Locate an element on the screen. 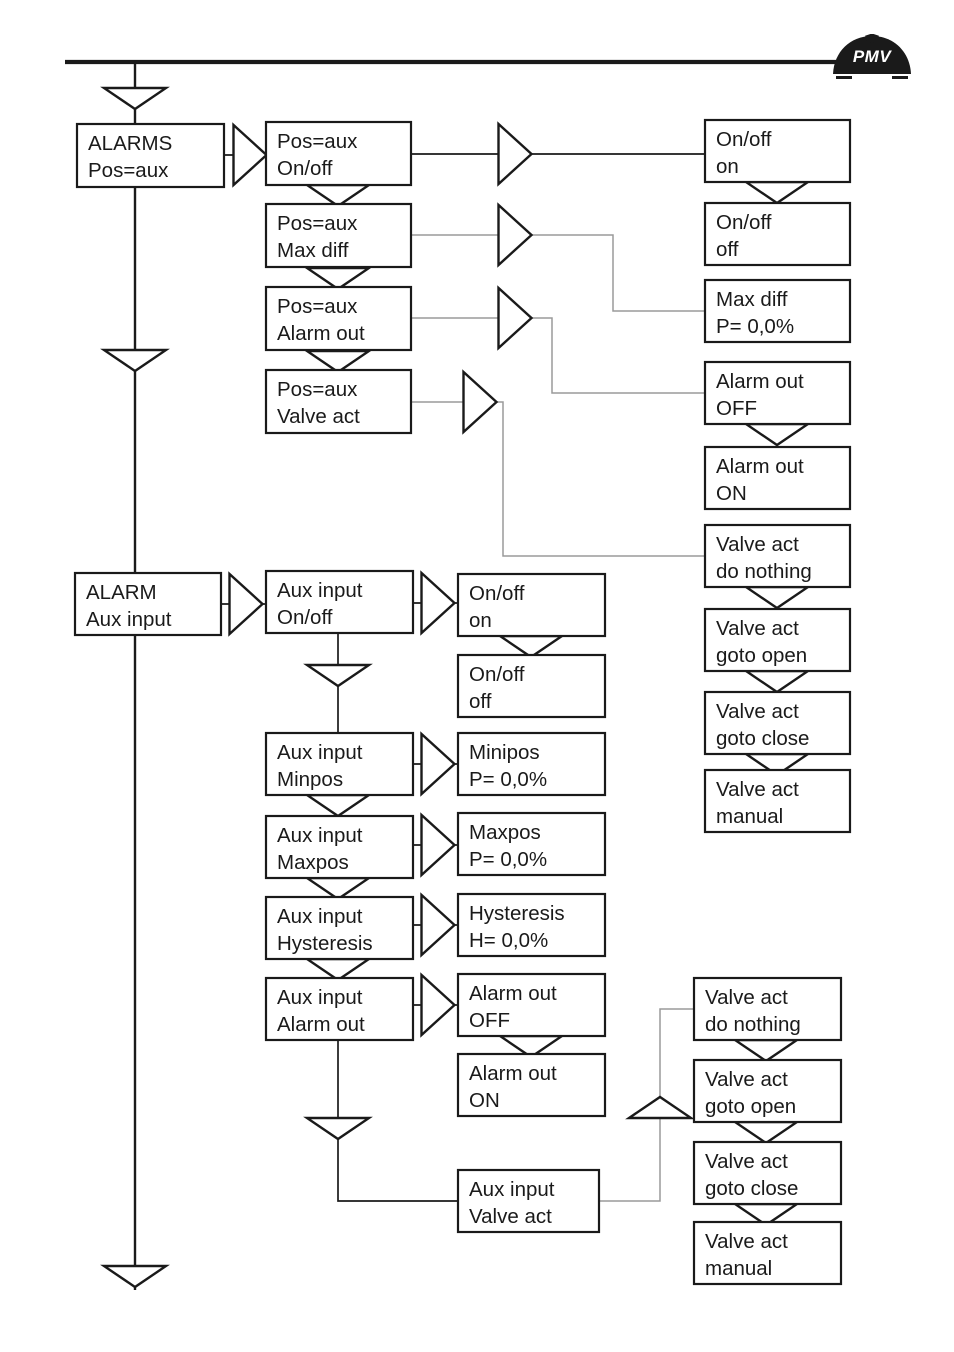  arrow-posaux-onoff-maxdiff is located at coordinates (338, 195).